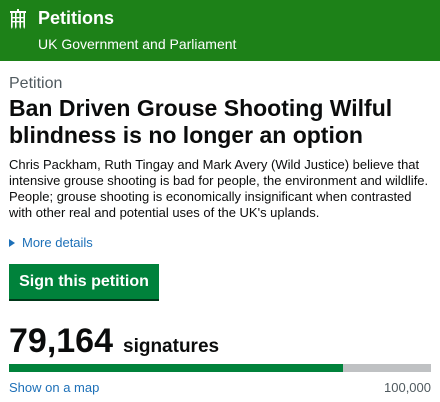 The image size is (440, 402). I want to click on signature-count-number: 79,164, so click(61, 341).